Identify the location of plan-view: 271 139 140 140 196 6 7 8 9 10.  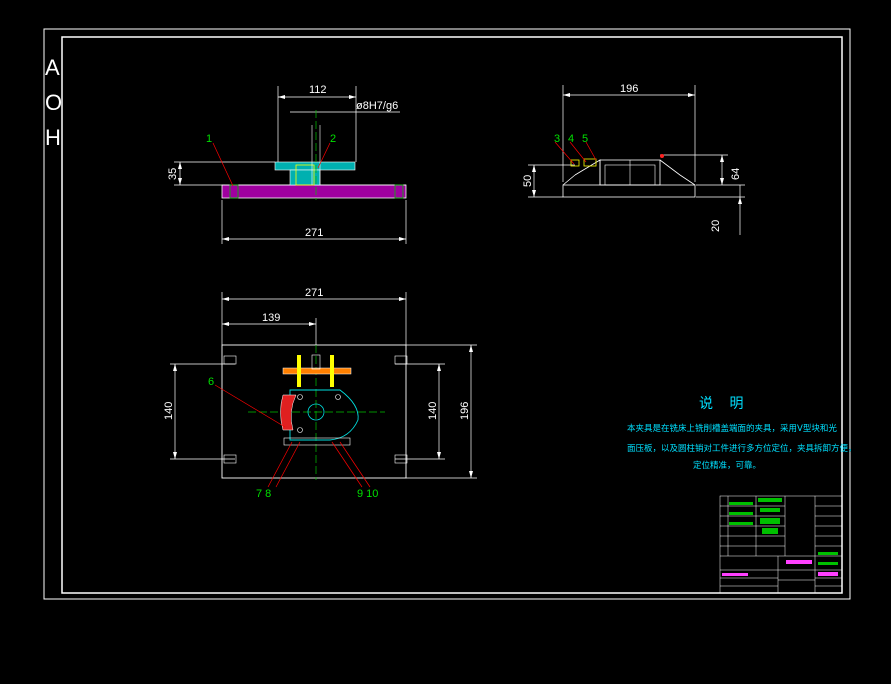
(320, 393).